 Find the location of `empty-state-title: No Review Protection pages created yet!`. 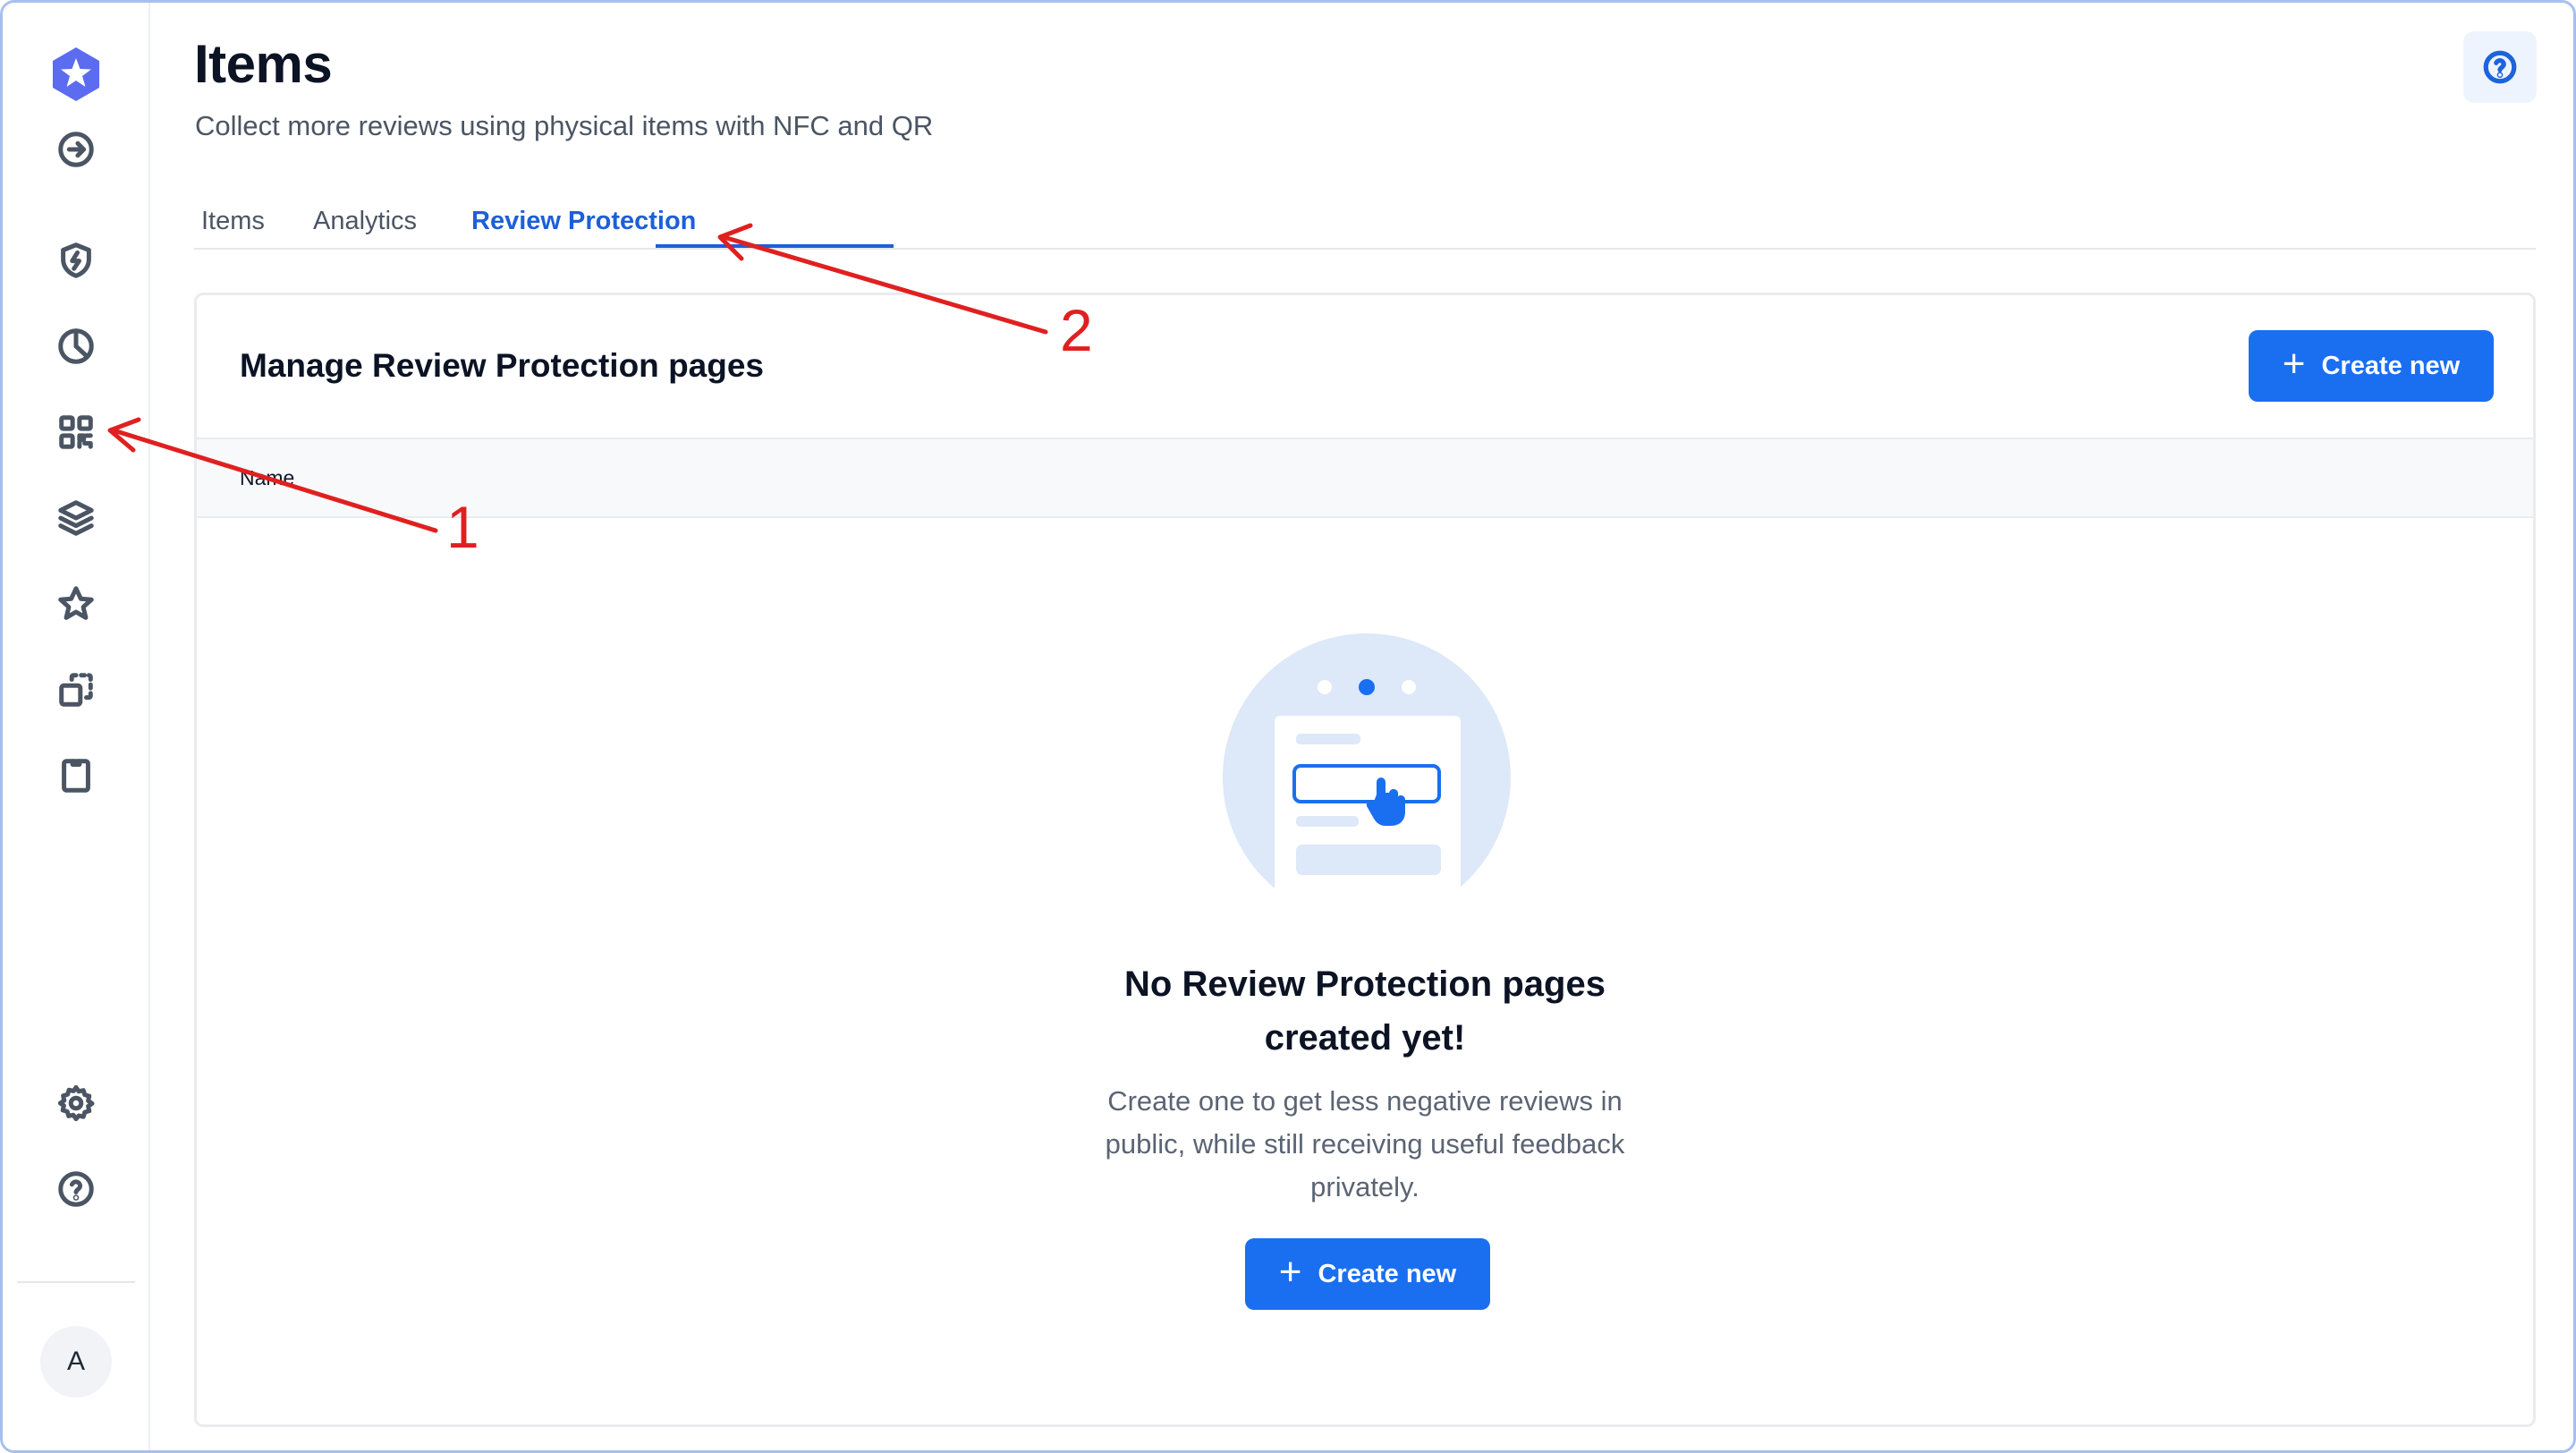

empty-state-title: No Review Protection pages created yet! is located at coordinates (1365, 1011).